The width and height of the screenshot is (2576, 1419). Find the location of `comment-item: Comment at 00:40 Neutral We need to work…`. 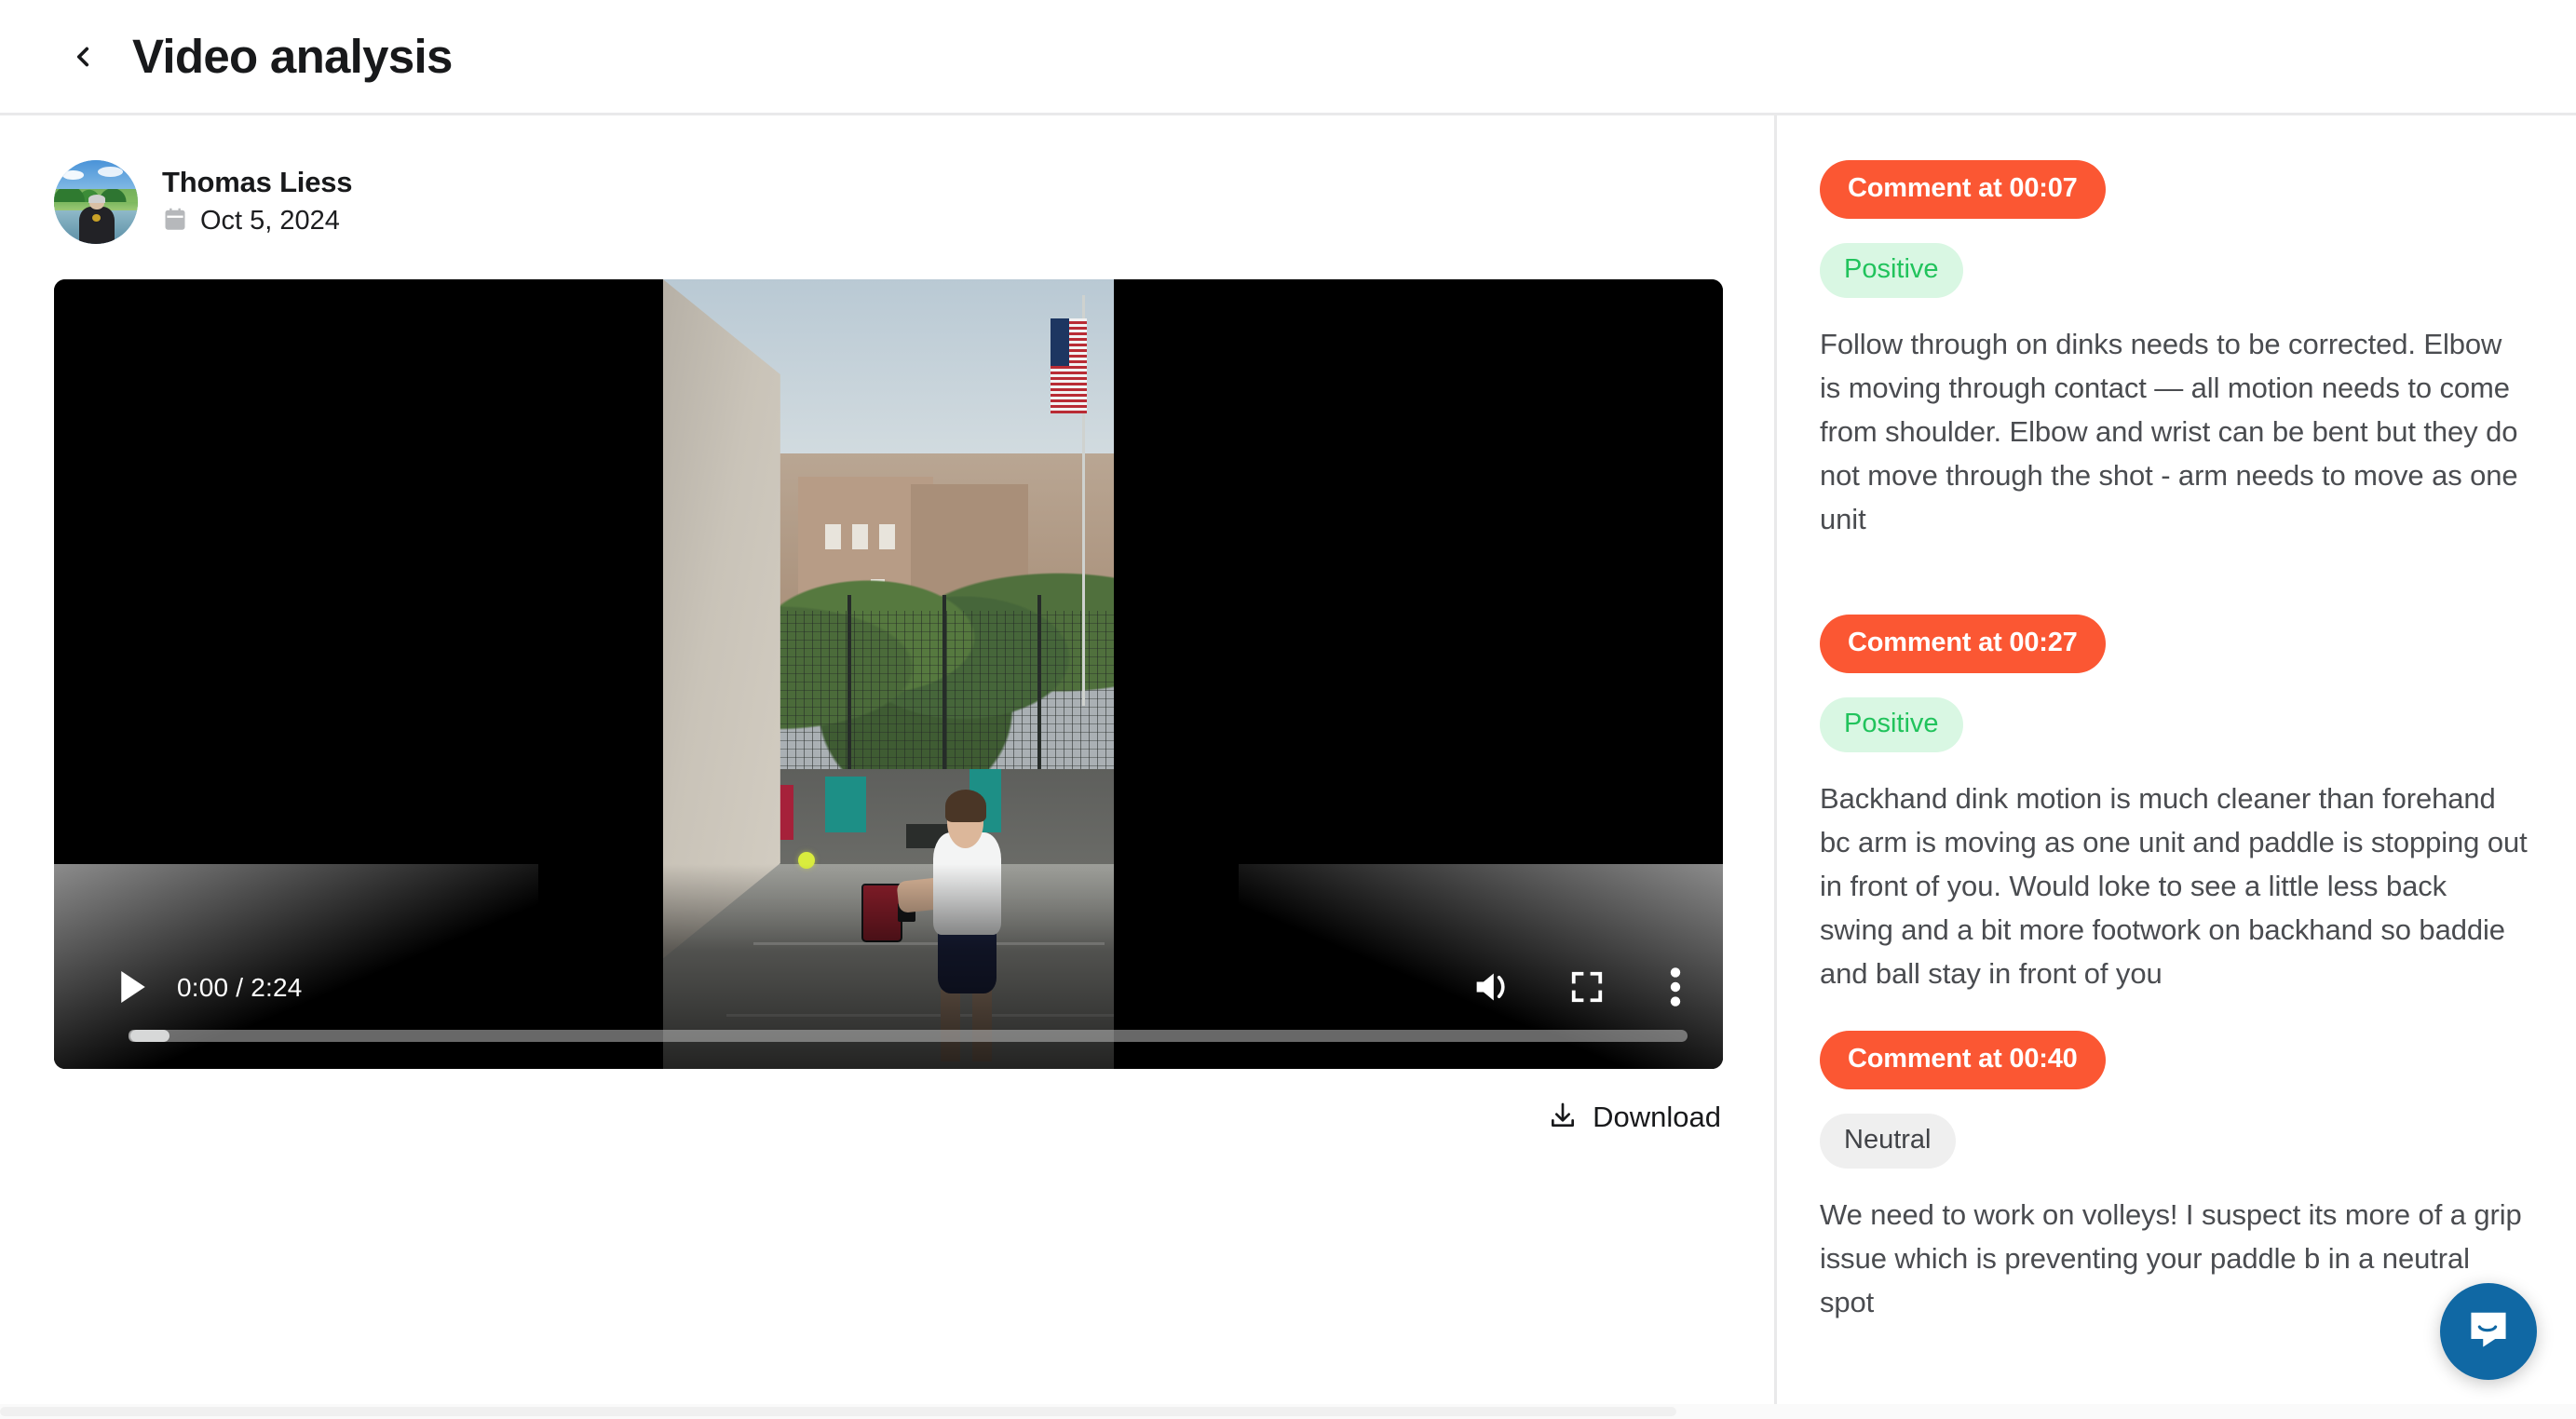

comment-item: Comment at 00:40 Neutral We need to work… is located at coordinates (2174, 1177).